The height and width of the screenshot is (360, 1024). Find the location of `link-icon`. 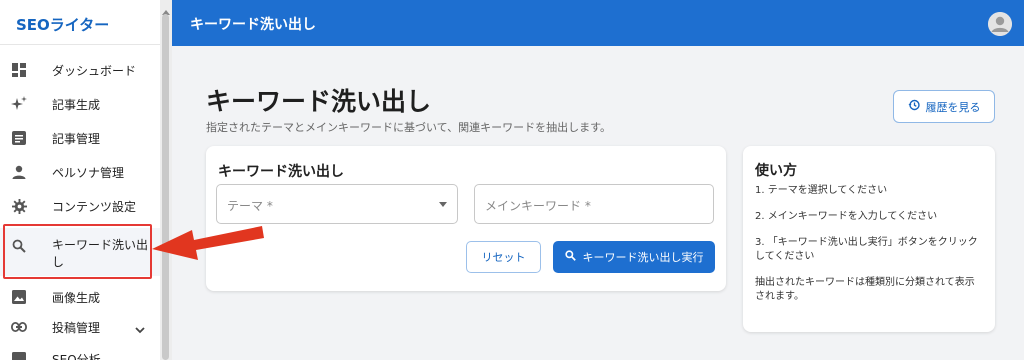

link-icon is located at coordinates (19, 327).